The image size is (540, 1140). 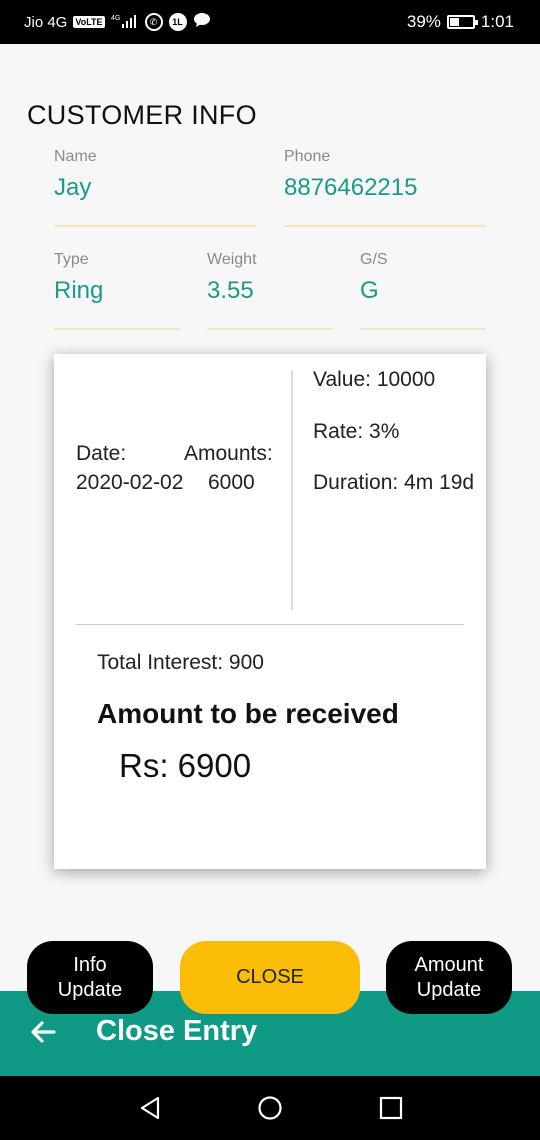 What do you see at coordinates (150, 1110) in the screenshot?
I see `triangle-back-icon` at bounding box center [150, 1110].